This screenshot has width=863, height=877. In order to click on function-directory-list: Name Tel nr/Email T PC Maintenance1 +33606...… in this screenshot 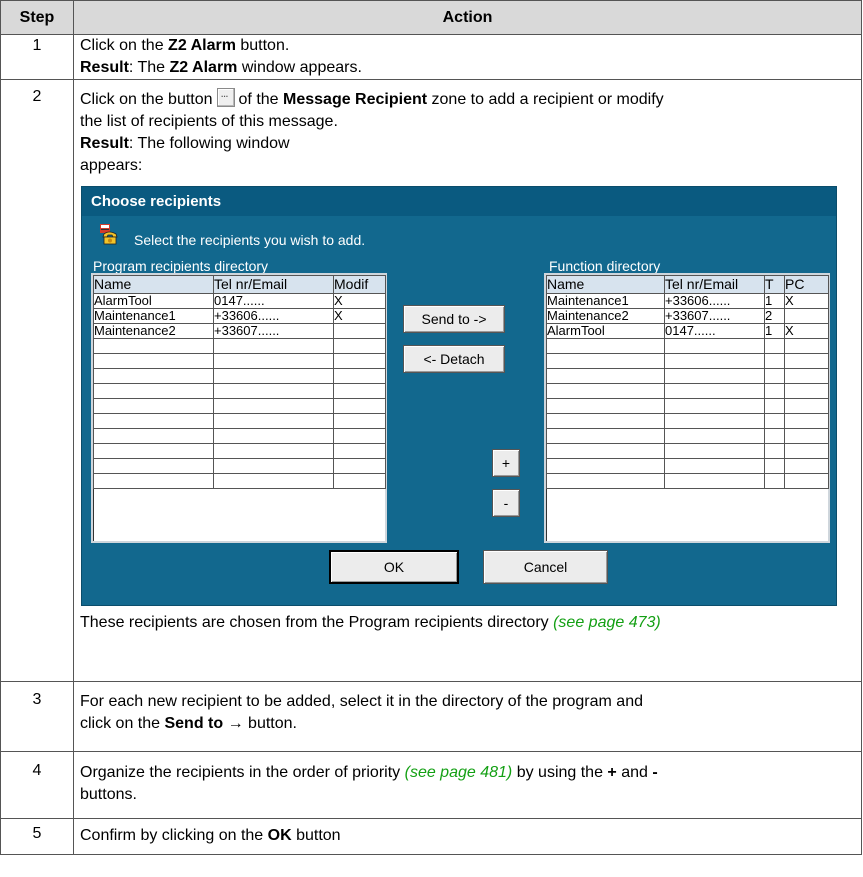, I will do `click(687, 408)`.